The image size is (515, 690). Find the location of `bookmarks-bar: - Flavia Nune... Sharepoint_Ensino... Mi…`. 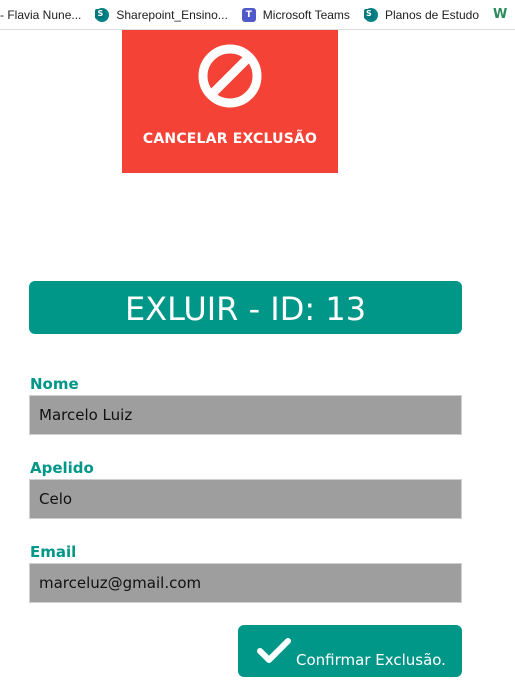

bookmarks-bar: - Flavia Nune... Sharepoint_Ensino... Mi… is located at coordinates (257, 15).